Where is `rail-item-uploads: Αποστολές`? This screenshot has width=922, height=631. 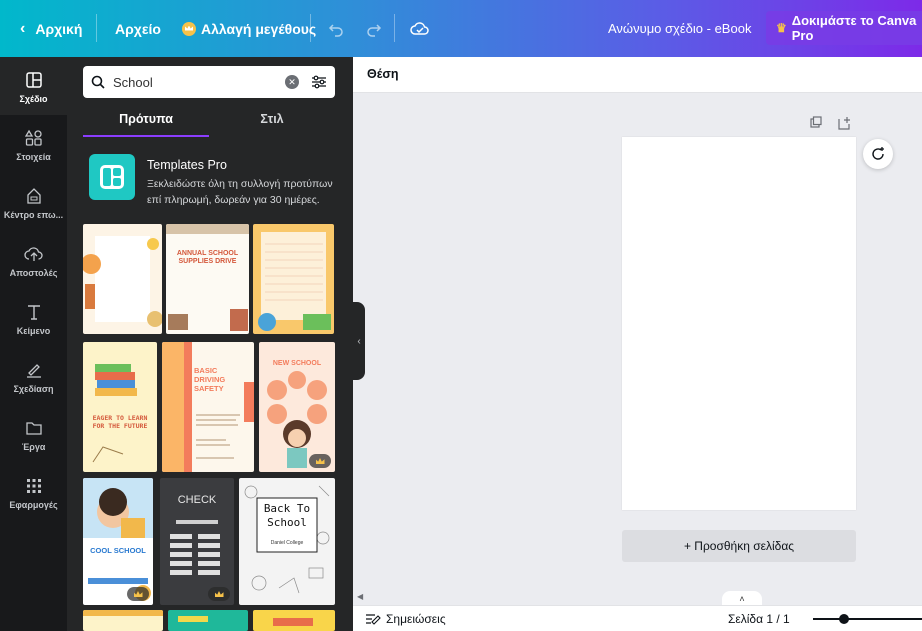
rail-item-uploads: Αποστολές is located at coordinates (33, 260).